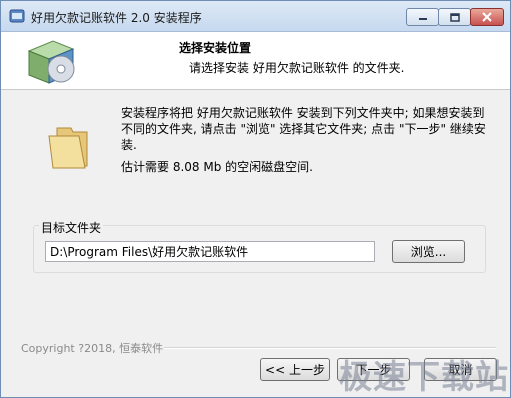 This screenshot has width=511, height=398. I want to click on title-bar: 好用欠款记账软件 2.0 安装程序, so click(255, 16).